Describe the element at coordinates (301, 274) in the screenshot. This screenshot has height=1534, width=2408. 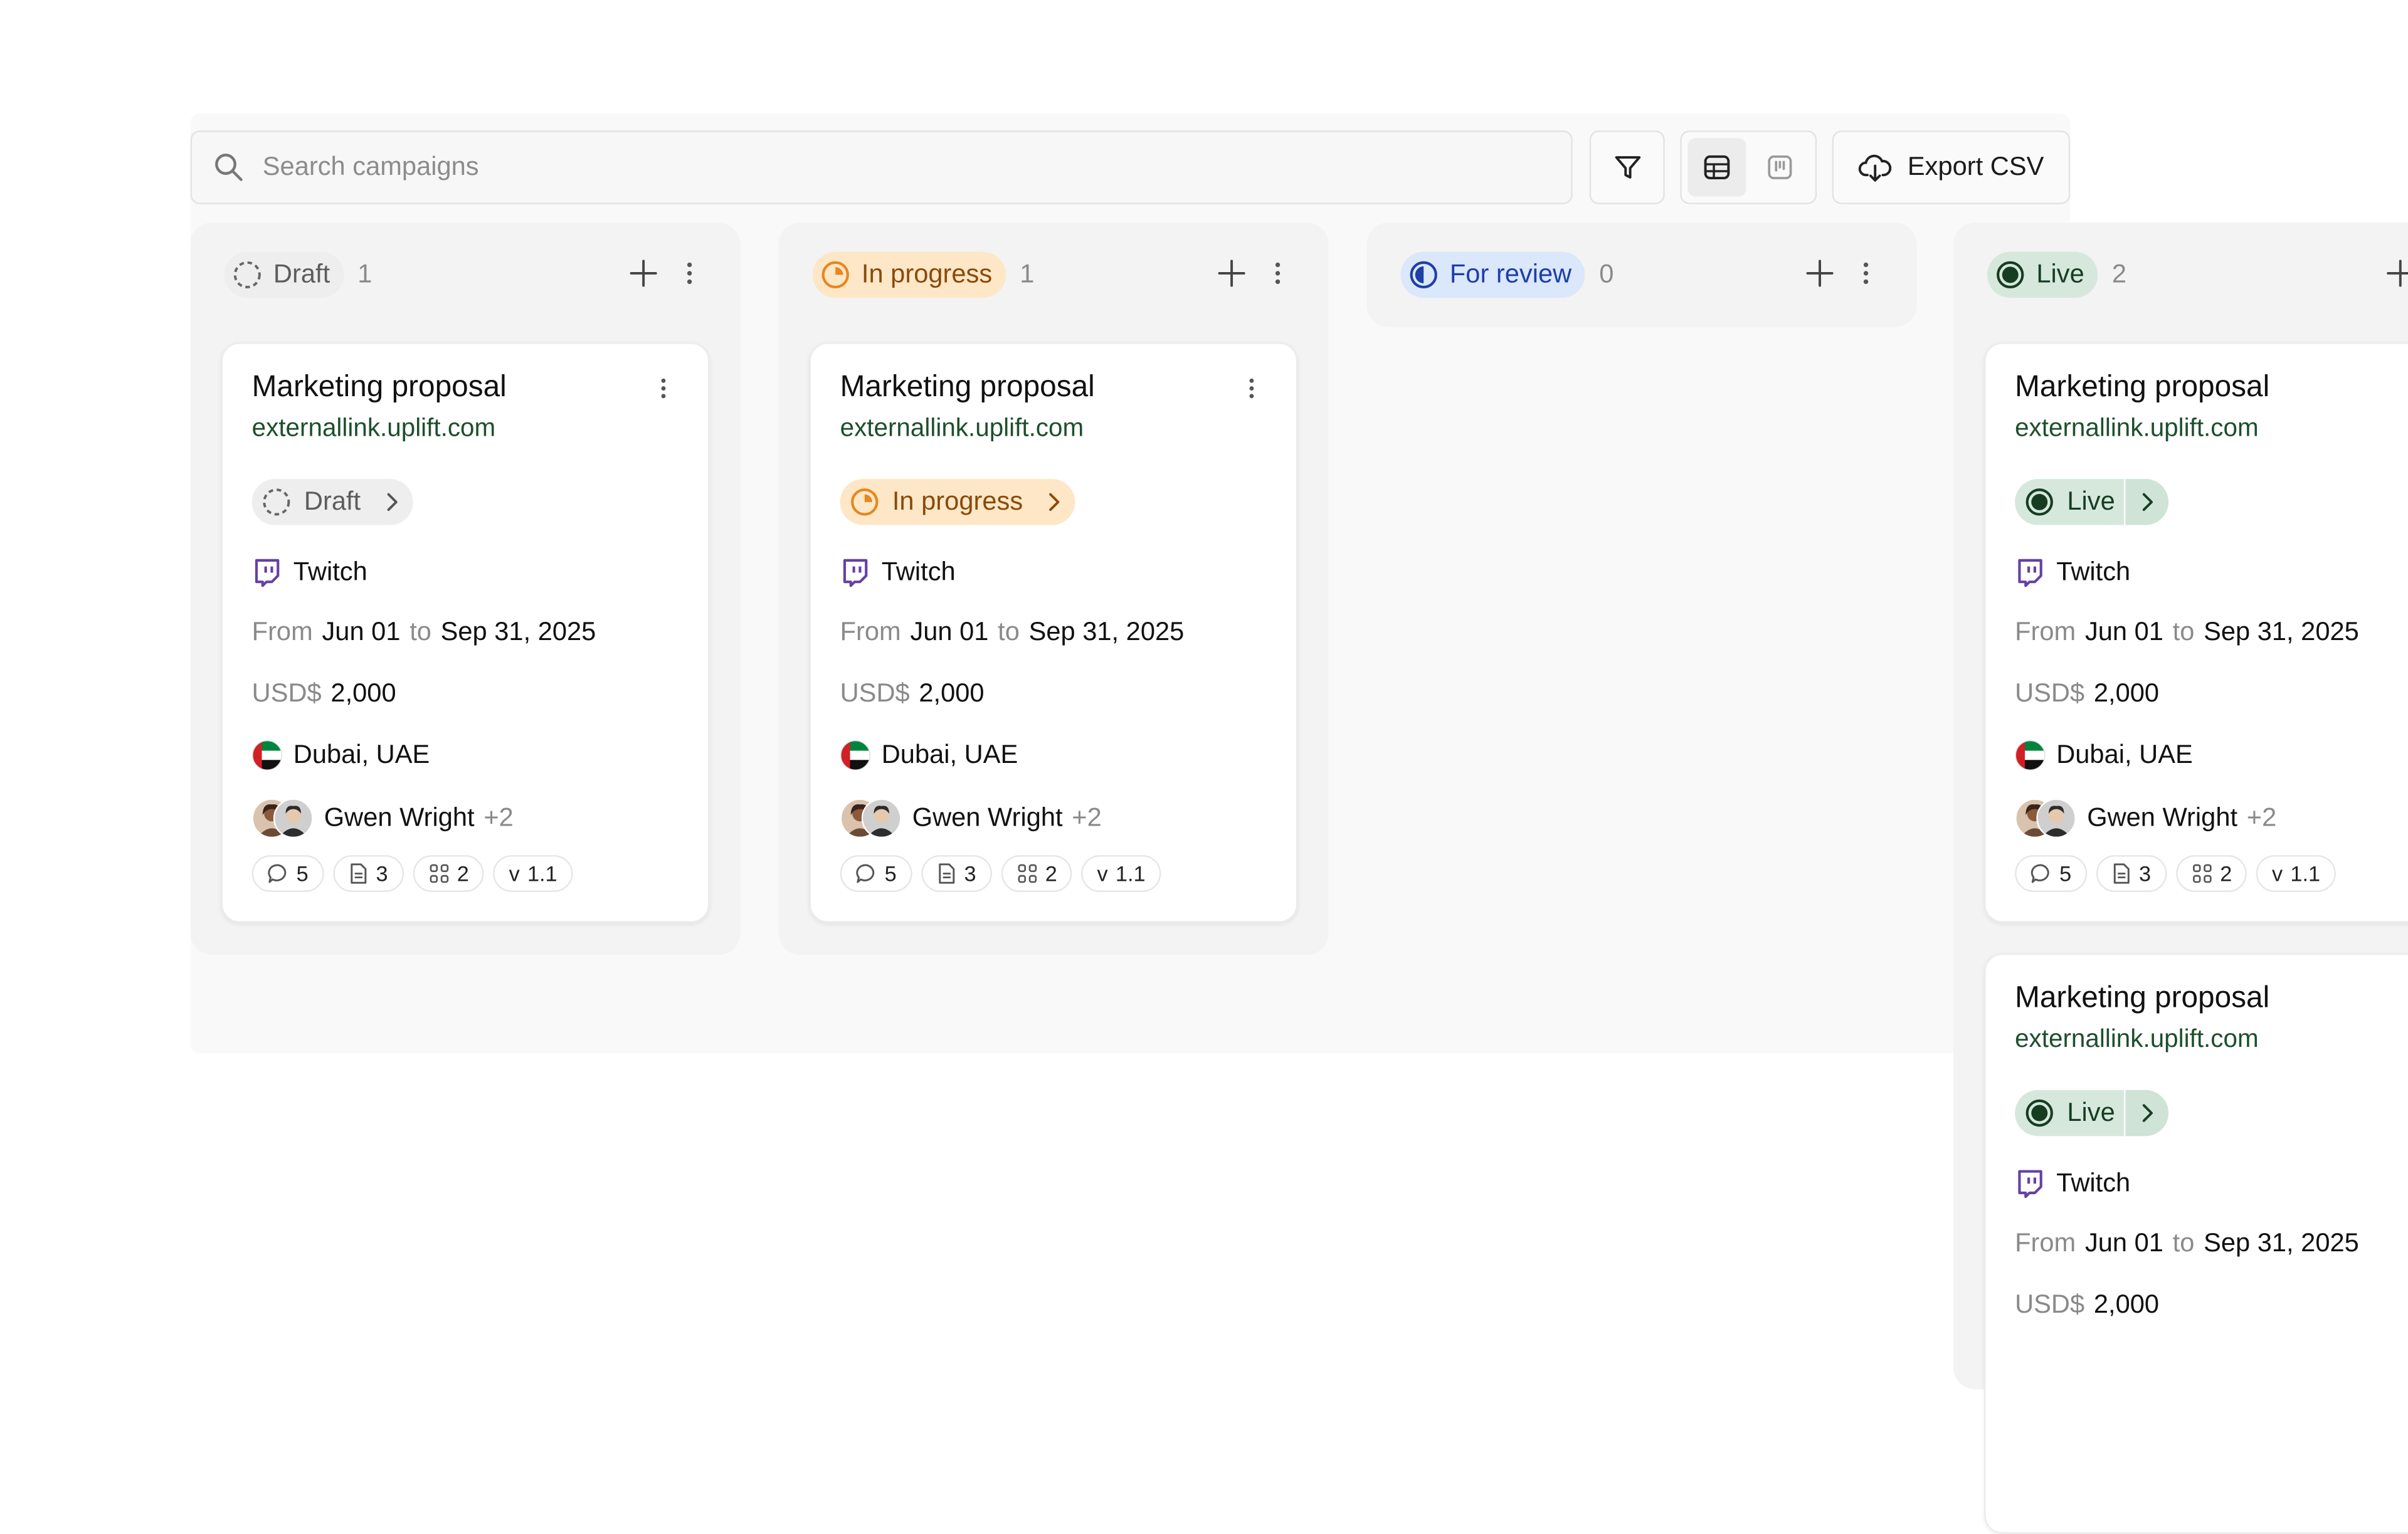
I see `column-title: Draft` at that location.